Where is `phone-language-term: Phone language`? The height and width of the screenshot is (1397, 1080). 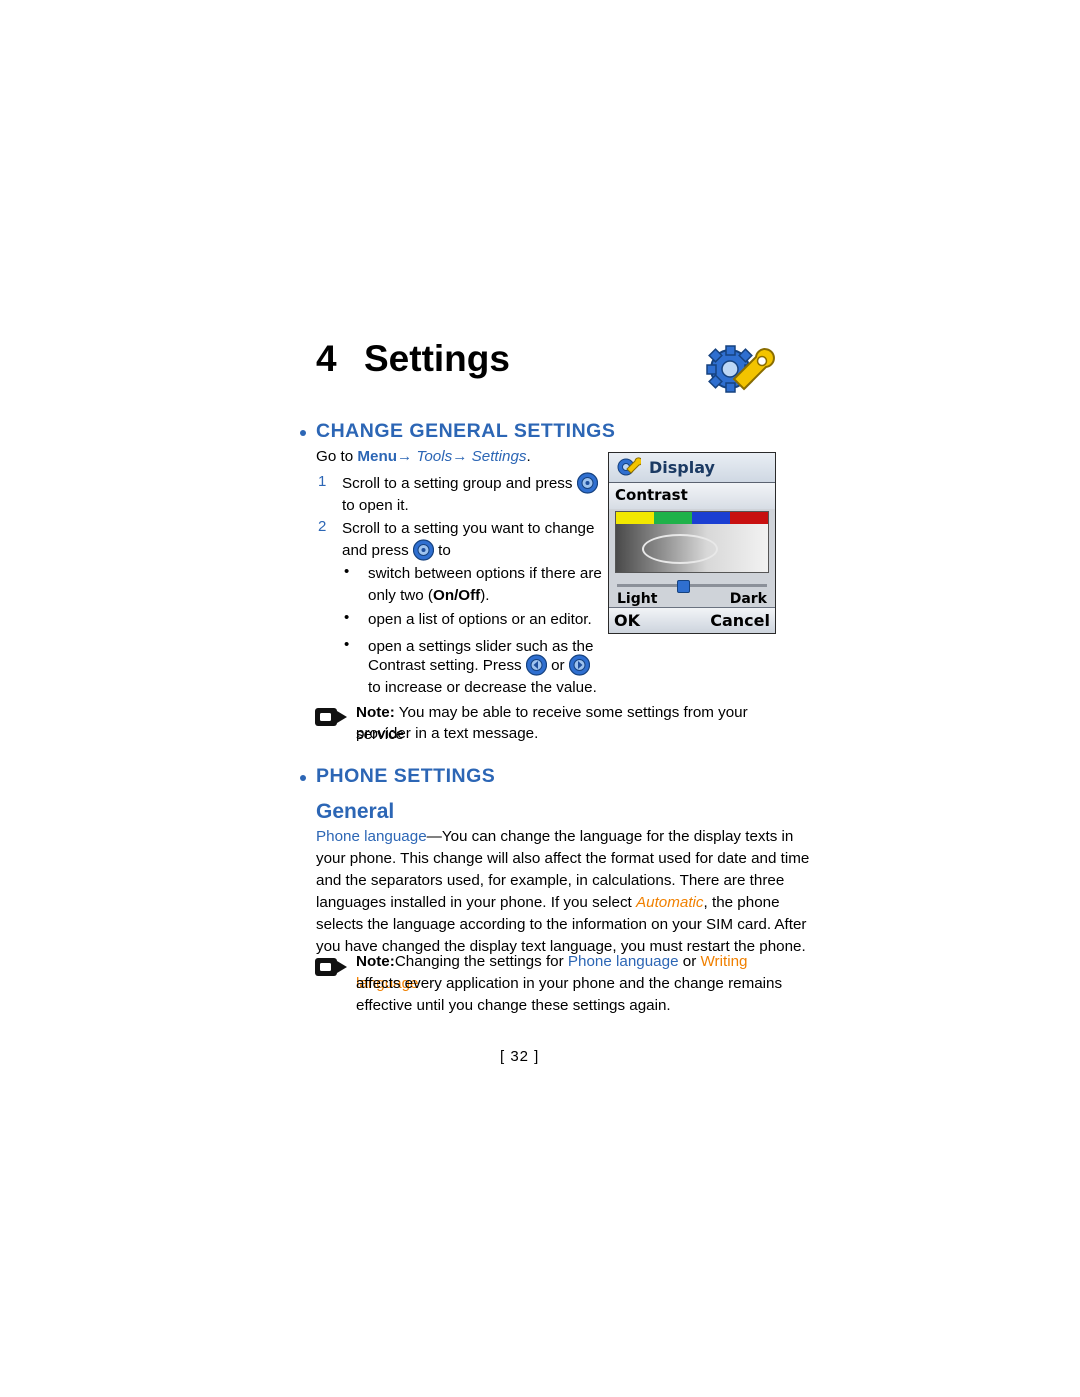 phone-language-term: Phone language is located at coordinates (371, 836).